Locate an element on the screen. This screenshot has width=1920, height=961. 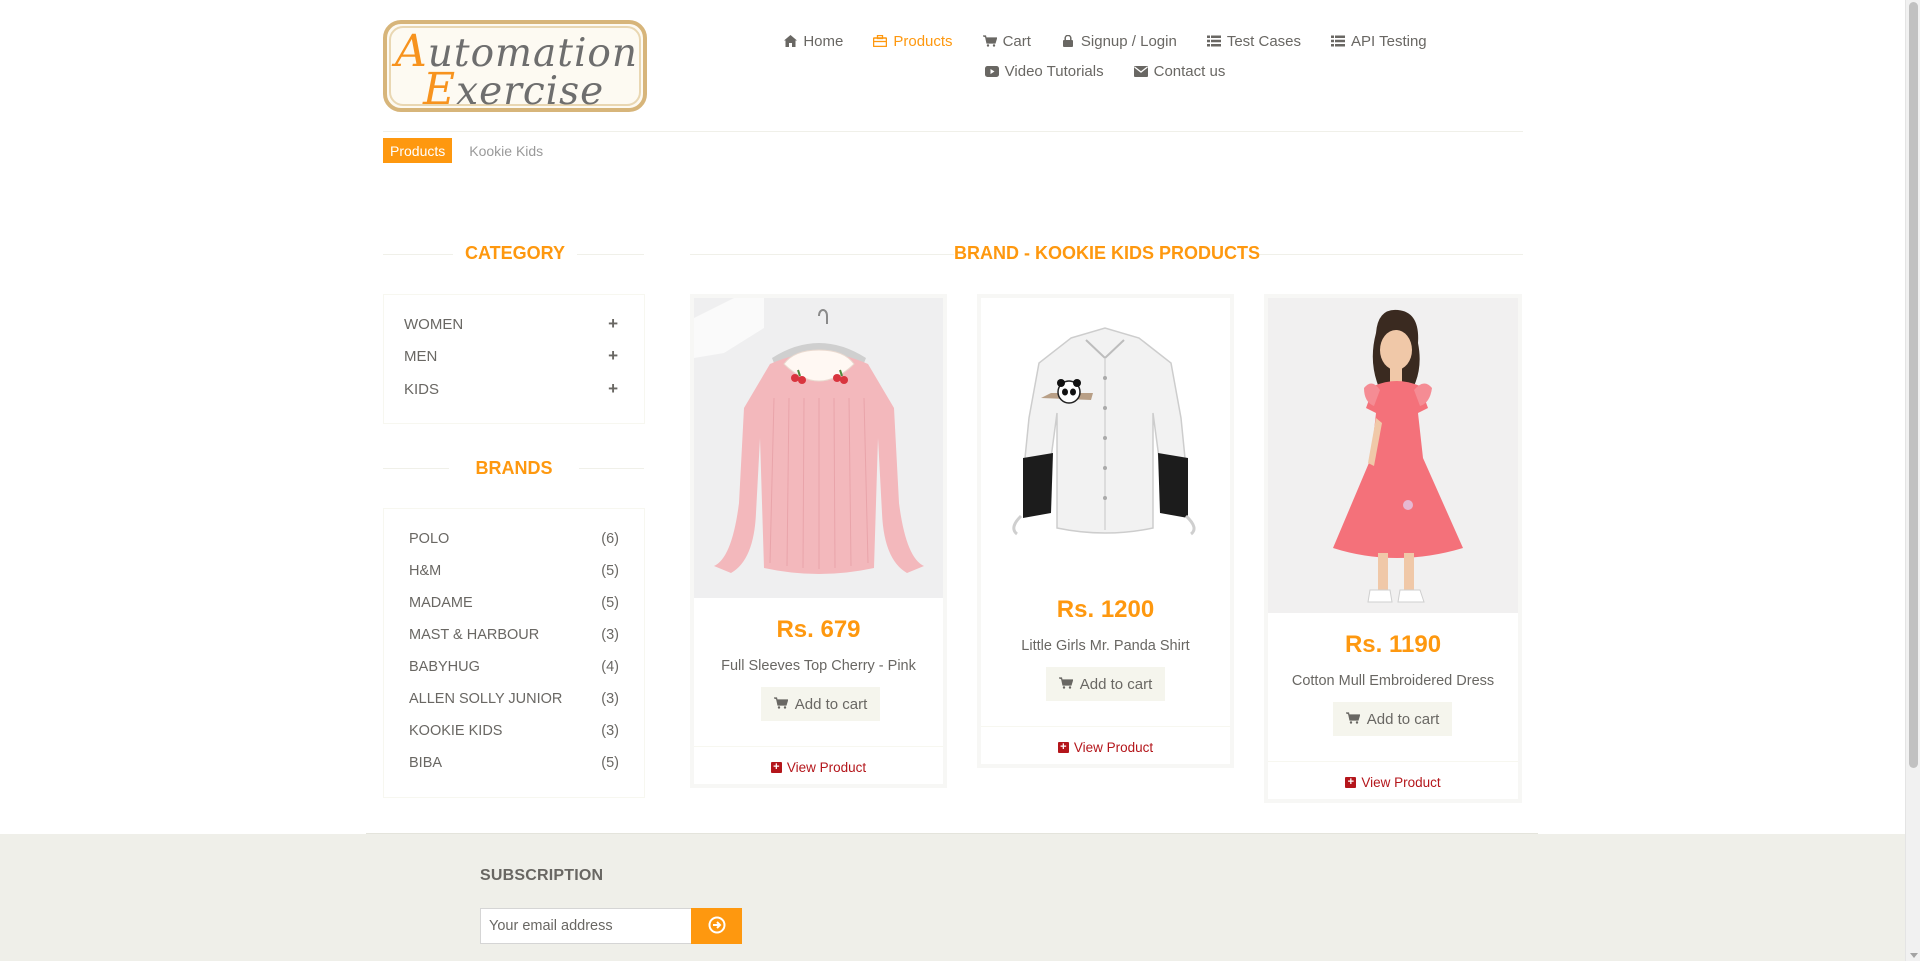
brand-kookie-kids: KOOKIE KIDS (3) is located at coordinates (514, 731).